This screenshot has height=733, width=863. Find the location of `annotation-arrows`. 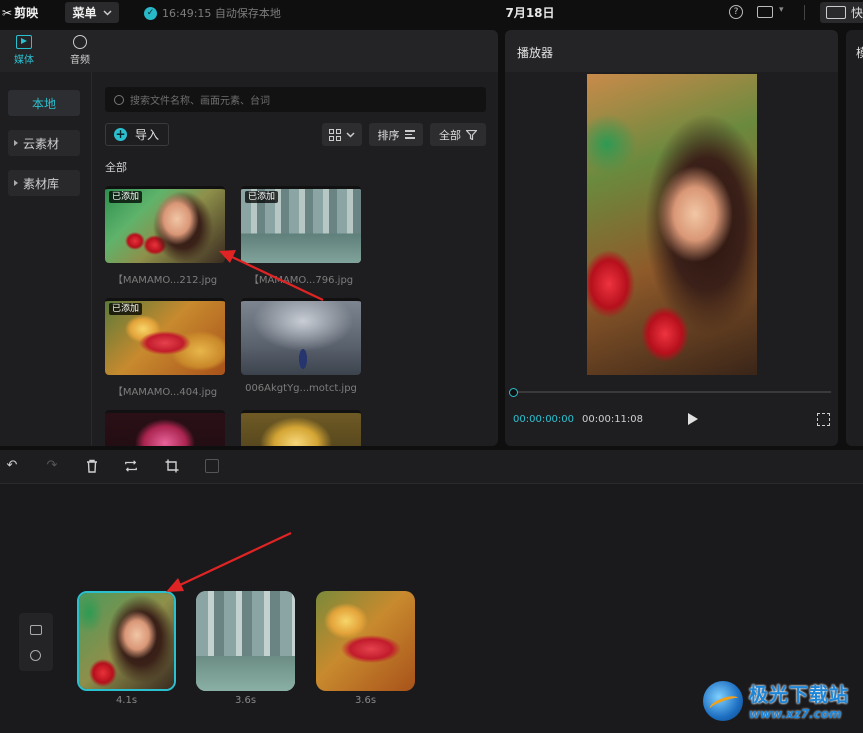

annotation-arrows is located at coordinates (245, 421).